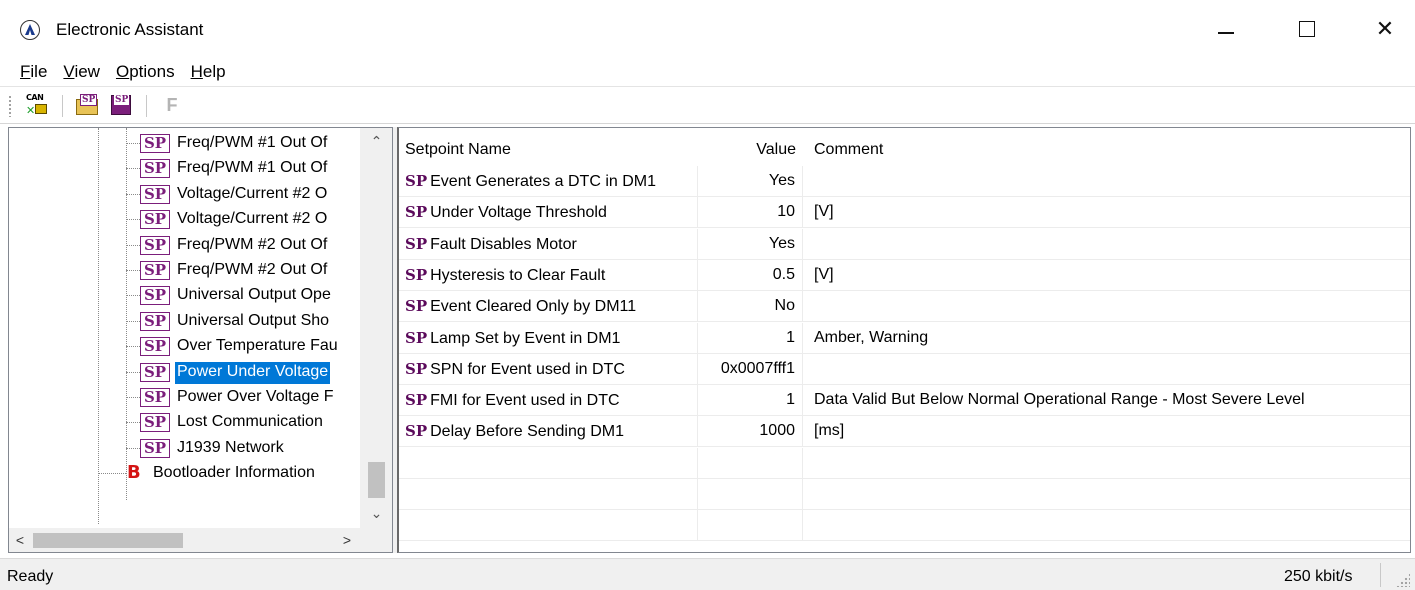  What do you see at coordinates (904, 432) in the screenshot?
I see `setpoint-row: SP Delay Before Sending DM1 1000 [ms]` at bounding box center [904, 432].